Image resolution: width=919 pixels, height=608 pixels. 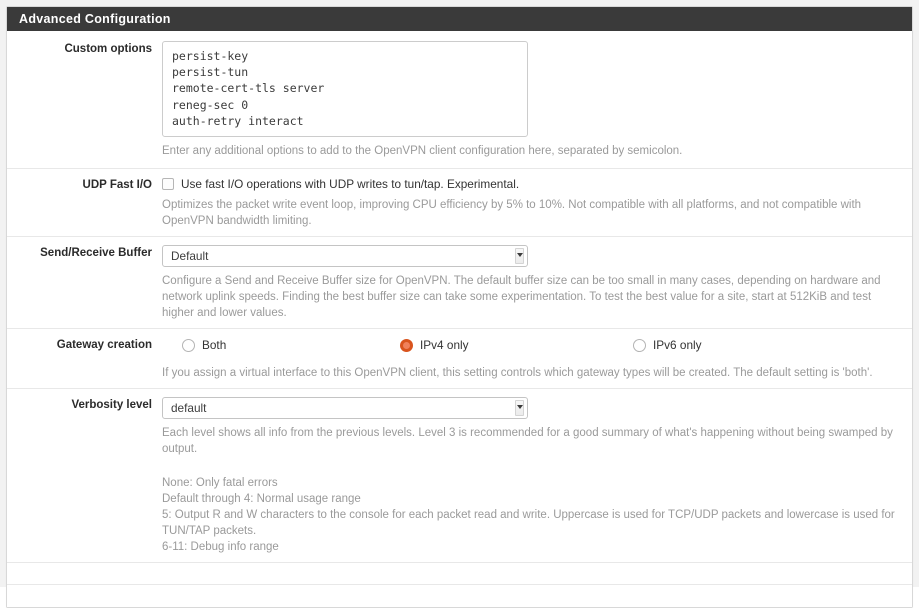 What do you see at coordinates (406, 345) in the screenshot?
I see `radio-ipv4-only` at bounding box center [406, 345].